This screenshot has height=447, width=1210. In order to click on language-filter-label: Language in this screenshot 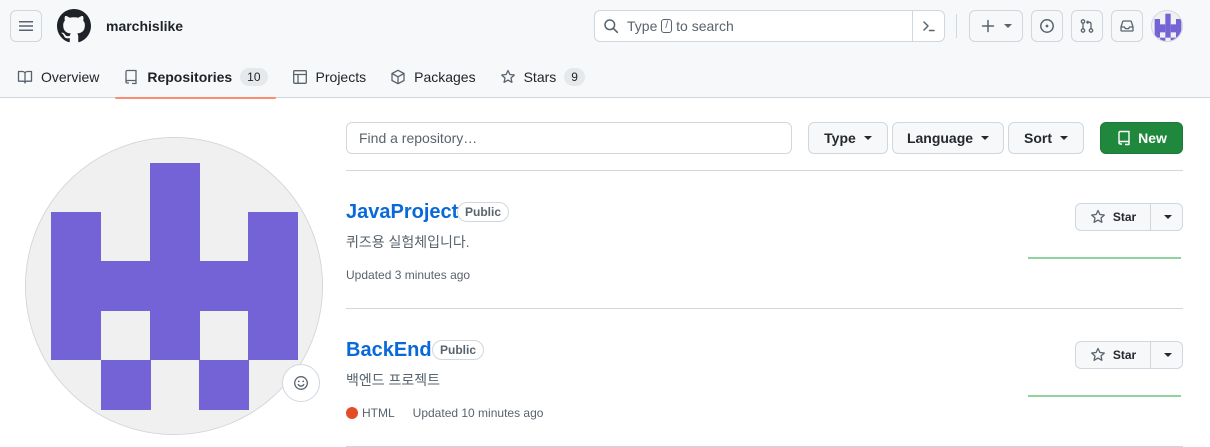, I will do `click(940, 138)`.